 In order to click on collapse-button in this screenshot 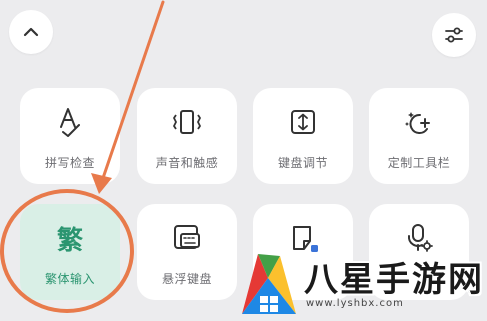, I will do `click(31, 32)`.